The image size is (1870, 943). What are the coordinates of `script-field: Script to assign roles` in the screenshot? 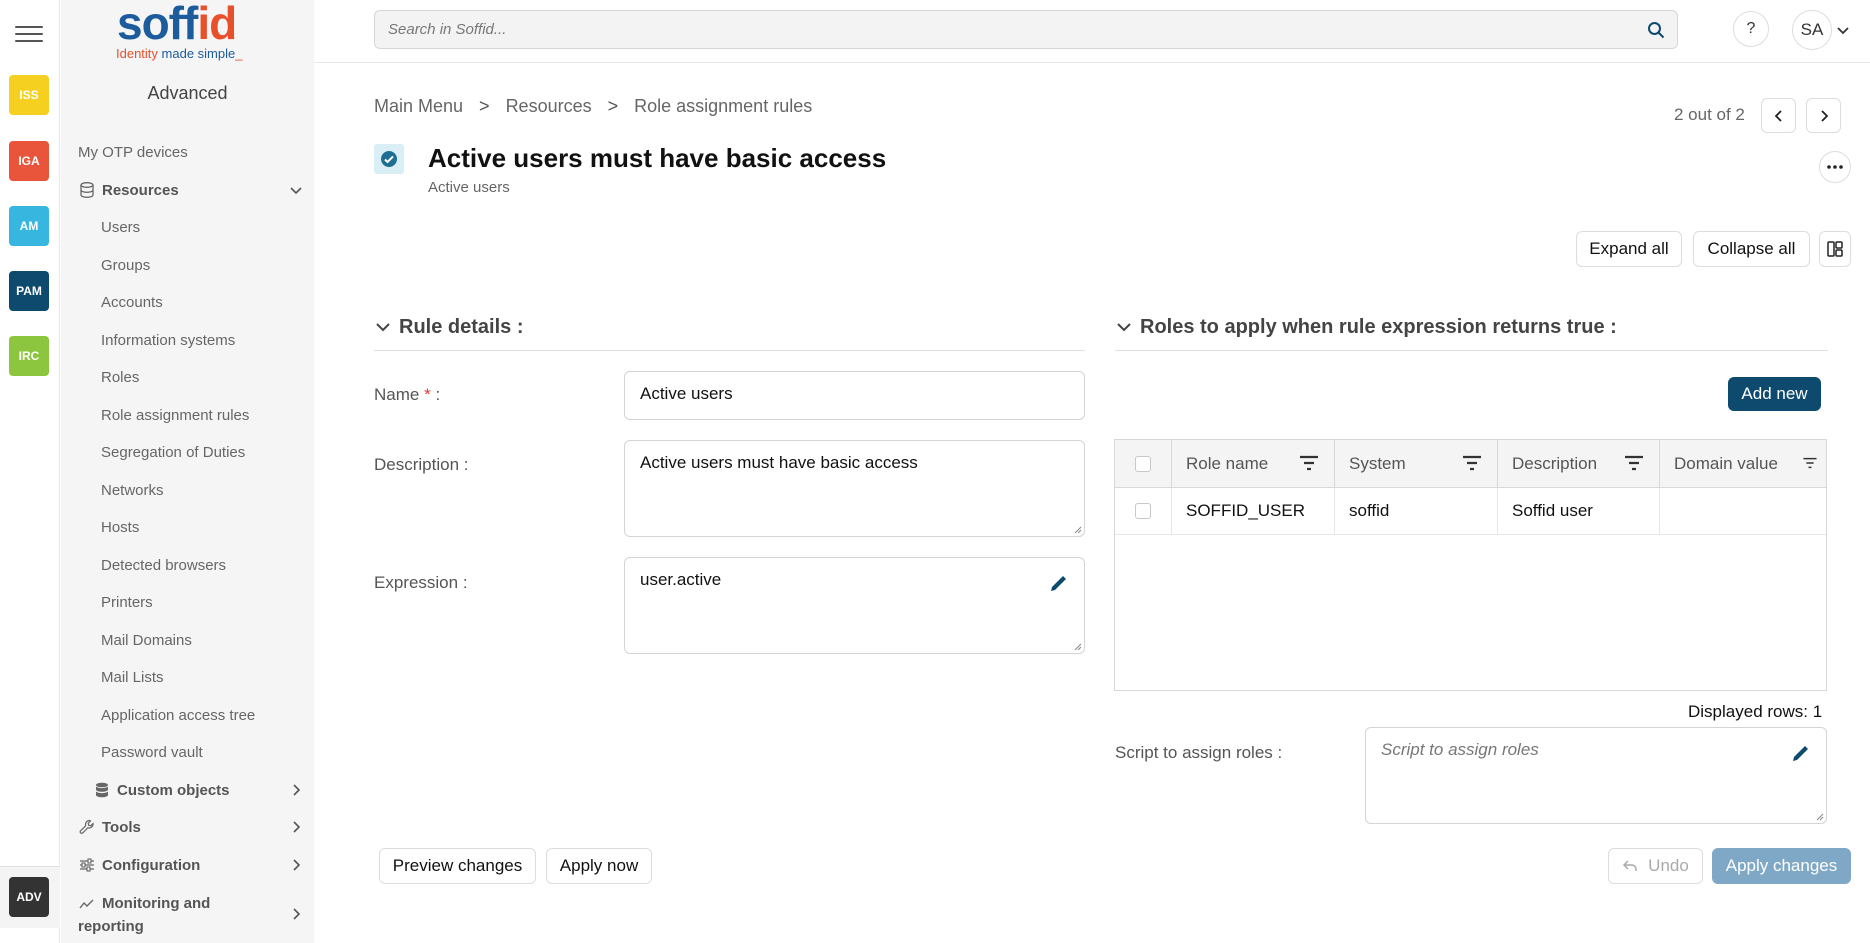 It's located at (1596, 775).